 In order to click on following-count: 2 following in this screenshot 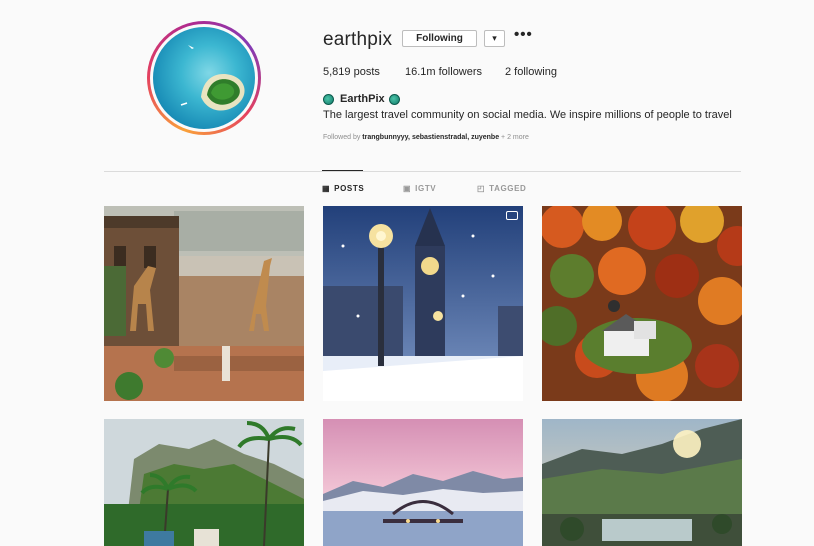, I will do `click(531, 72)`.